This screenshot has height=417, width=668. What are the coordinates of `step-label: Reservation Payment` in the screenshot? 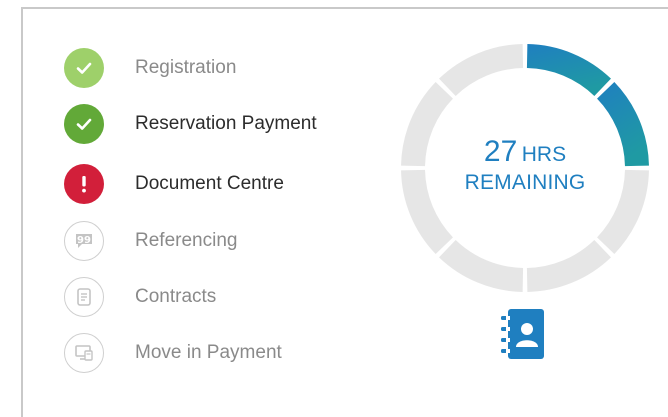 It's located at (226, 123).